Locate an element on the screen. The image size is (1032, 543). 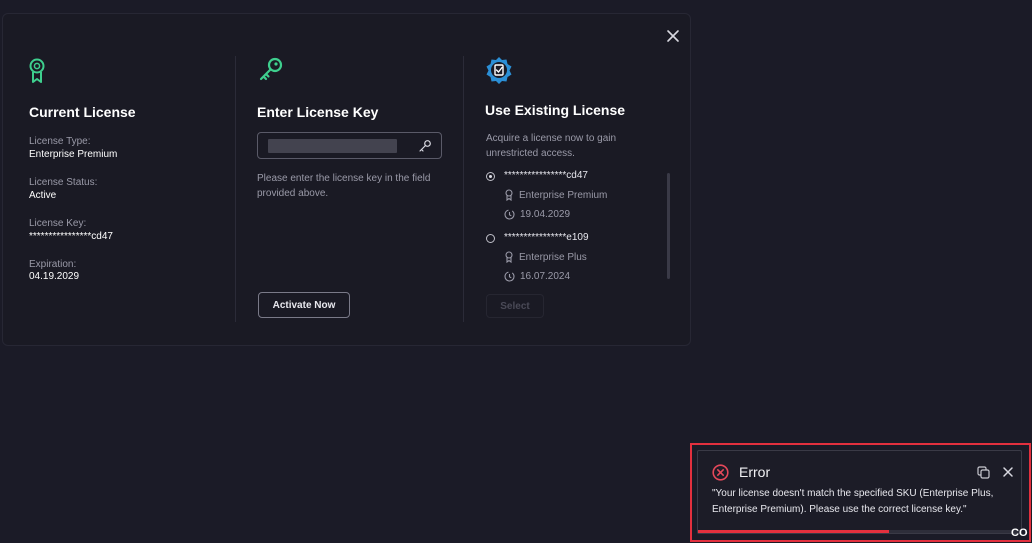
license-status-value: Active is located at coordinates (43, 195).